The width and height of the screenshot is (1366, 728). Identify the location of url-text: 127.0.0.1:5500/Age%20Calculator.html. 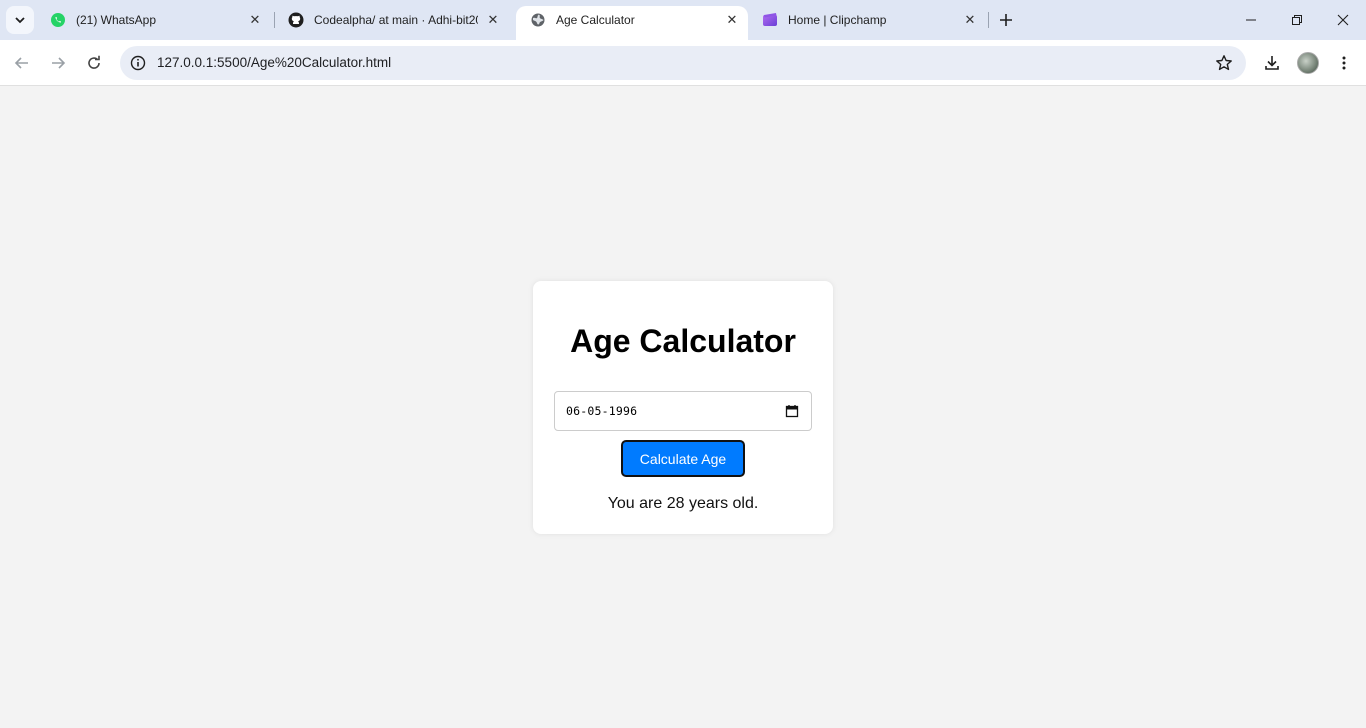
(274, 62).